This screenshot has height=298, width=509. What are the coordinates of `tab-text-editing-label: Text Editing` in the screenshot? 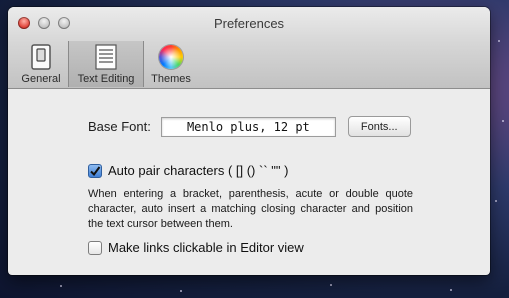 It's located at (106, 79).